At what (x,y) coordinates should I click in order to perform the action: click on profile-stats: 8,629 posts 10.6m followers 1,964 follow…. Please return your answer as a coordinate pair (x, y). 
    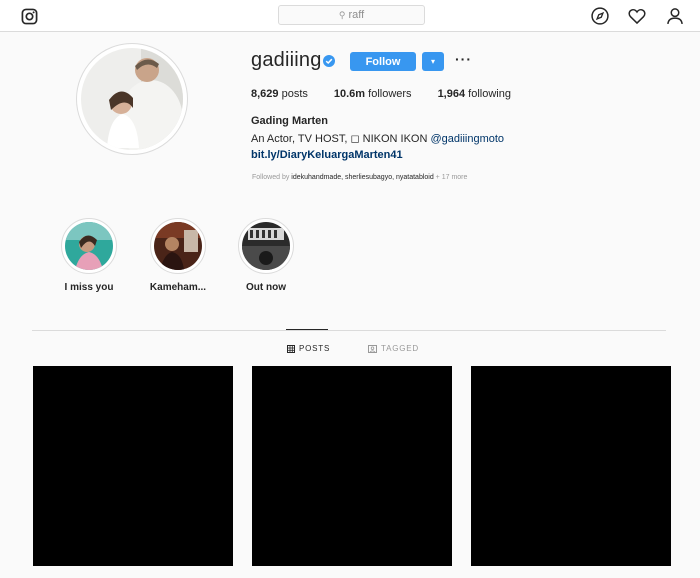
    Looking at the image, I should click on (394, 94).